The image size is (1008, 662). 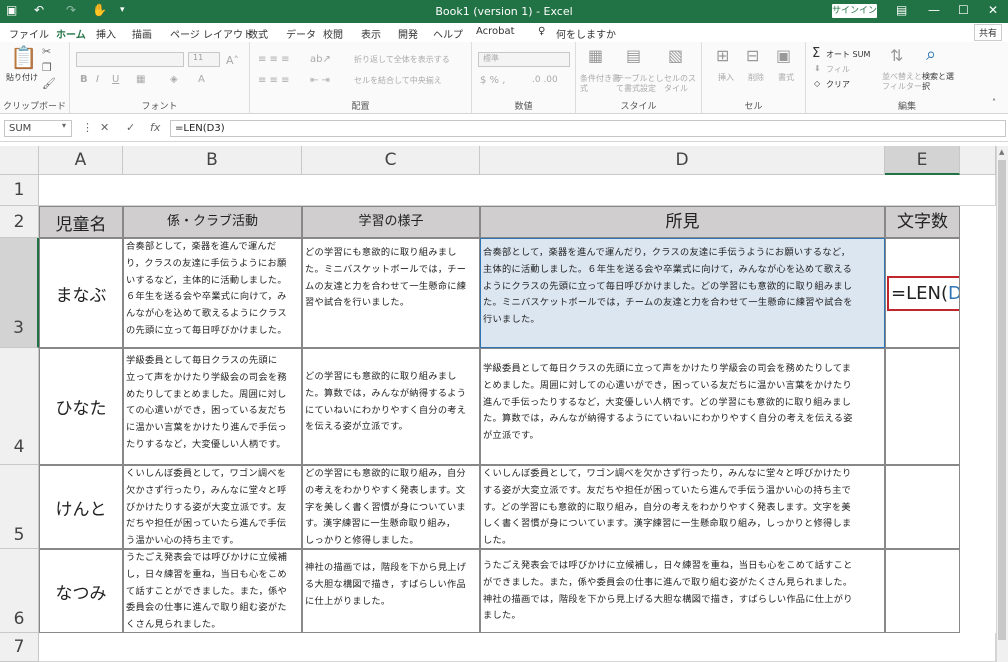 I want to click on sort-filter-button: 並べ替えとフィルター, so click(x=904, y=82).